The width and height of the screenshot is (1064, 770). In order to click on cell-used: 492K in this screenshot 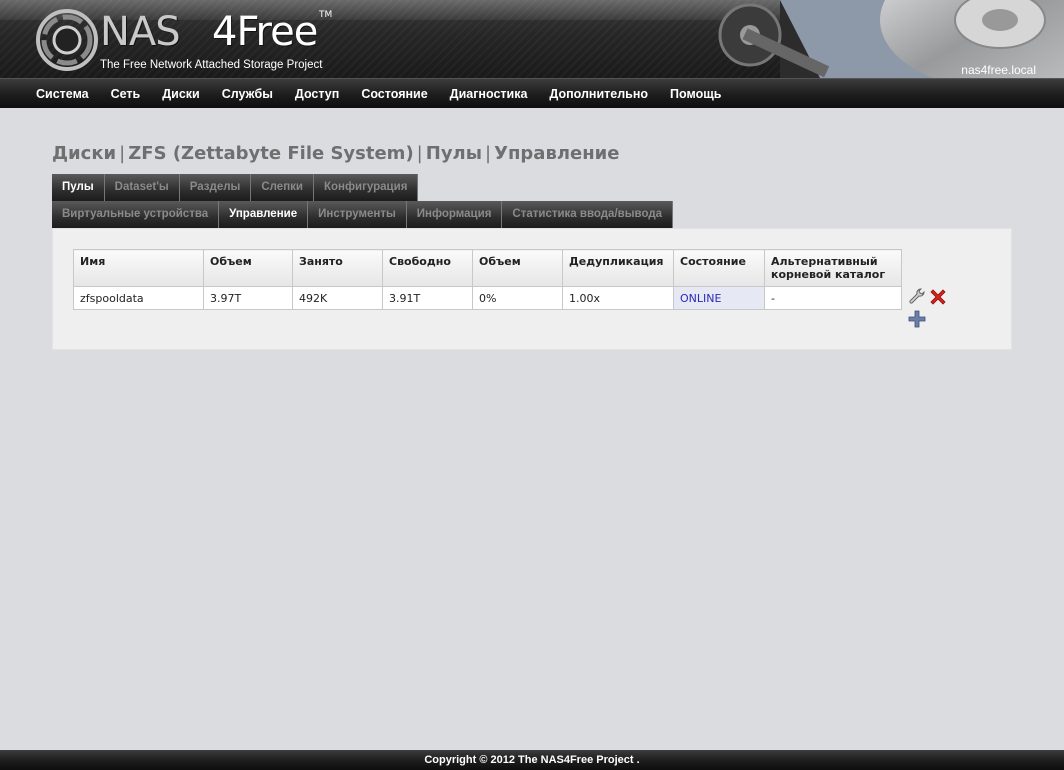, I will do `click(337, 298)`.